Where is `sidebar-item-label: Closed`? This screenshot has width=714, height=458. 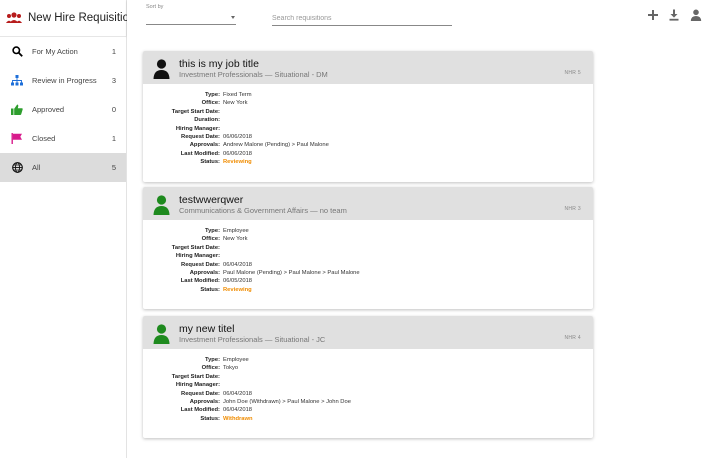 sidebar-item-label: Closed is located at coordinates (44, 138).